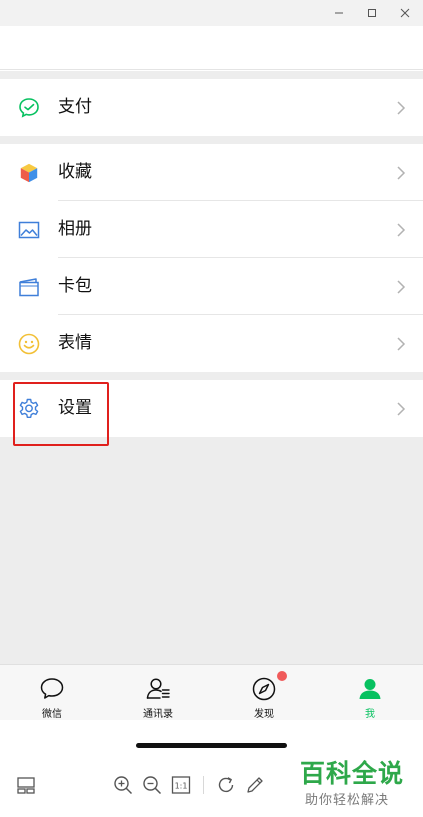  What do you see at coordinates (75, 107) in the screenshot?
I see `menu-item-label: 支付` at bounding box center [75, 107].